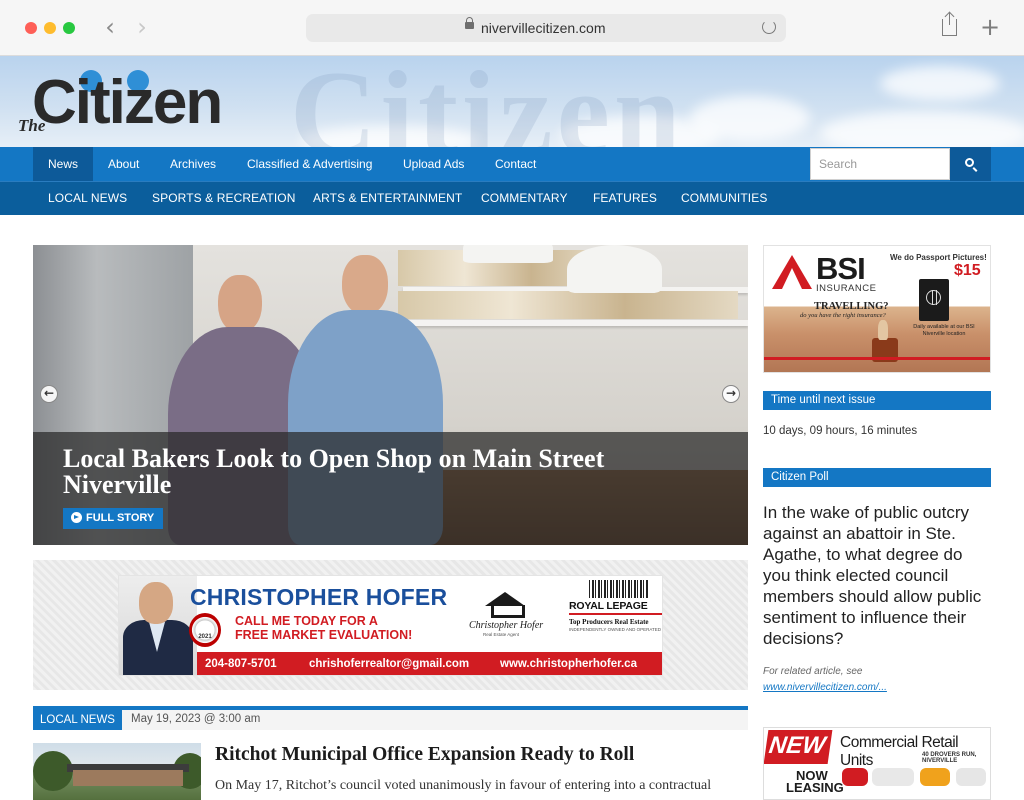 This screenshot has width=1024, height=800. I want to click on section-local-news: LOCAL NEWS, so click(87, 198).